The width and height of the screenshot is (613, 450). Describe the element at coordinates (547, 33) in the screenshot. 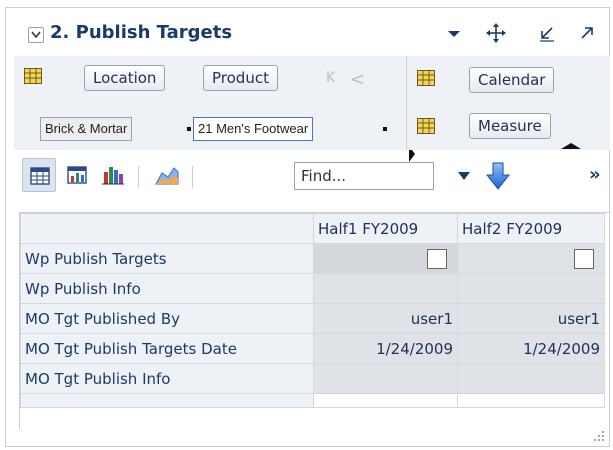

I see `minimize-icon` at that location.